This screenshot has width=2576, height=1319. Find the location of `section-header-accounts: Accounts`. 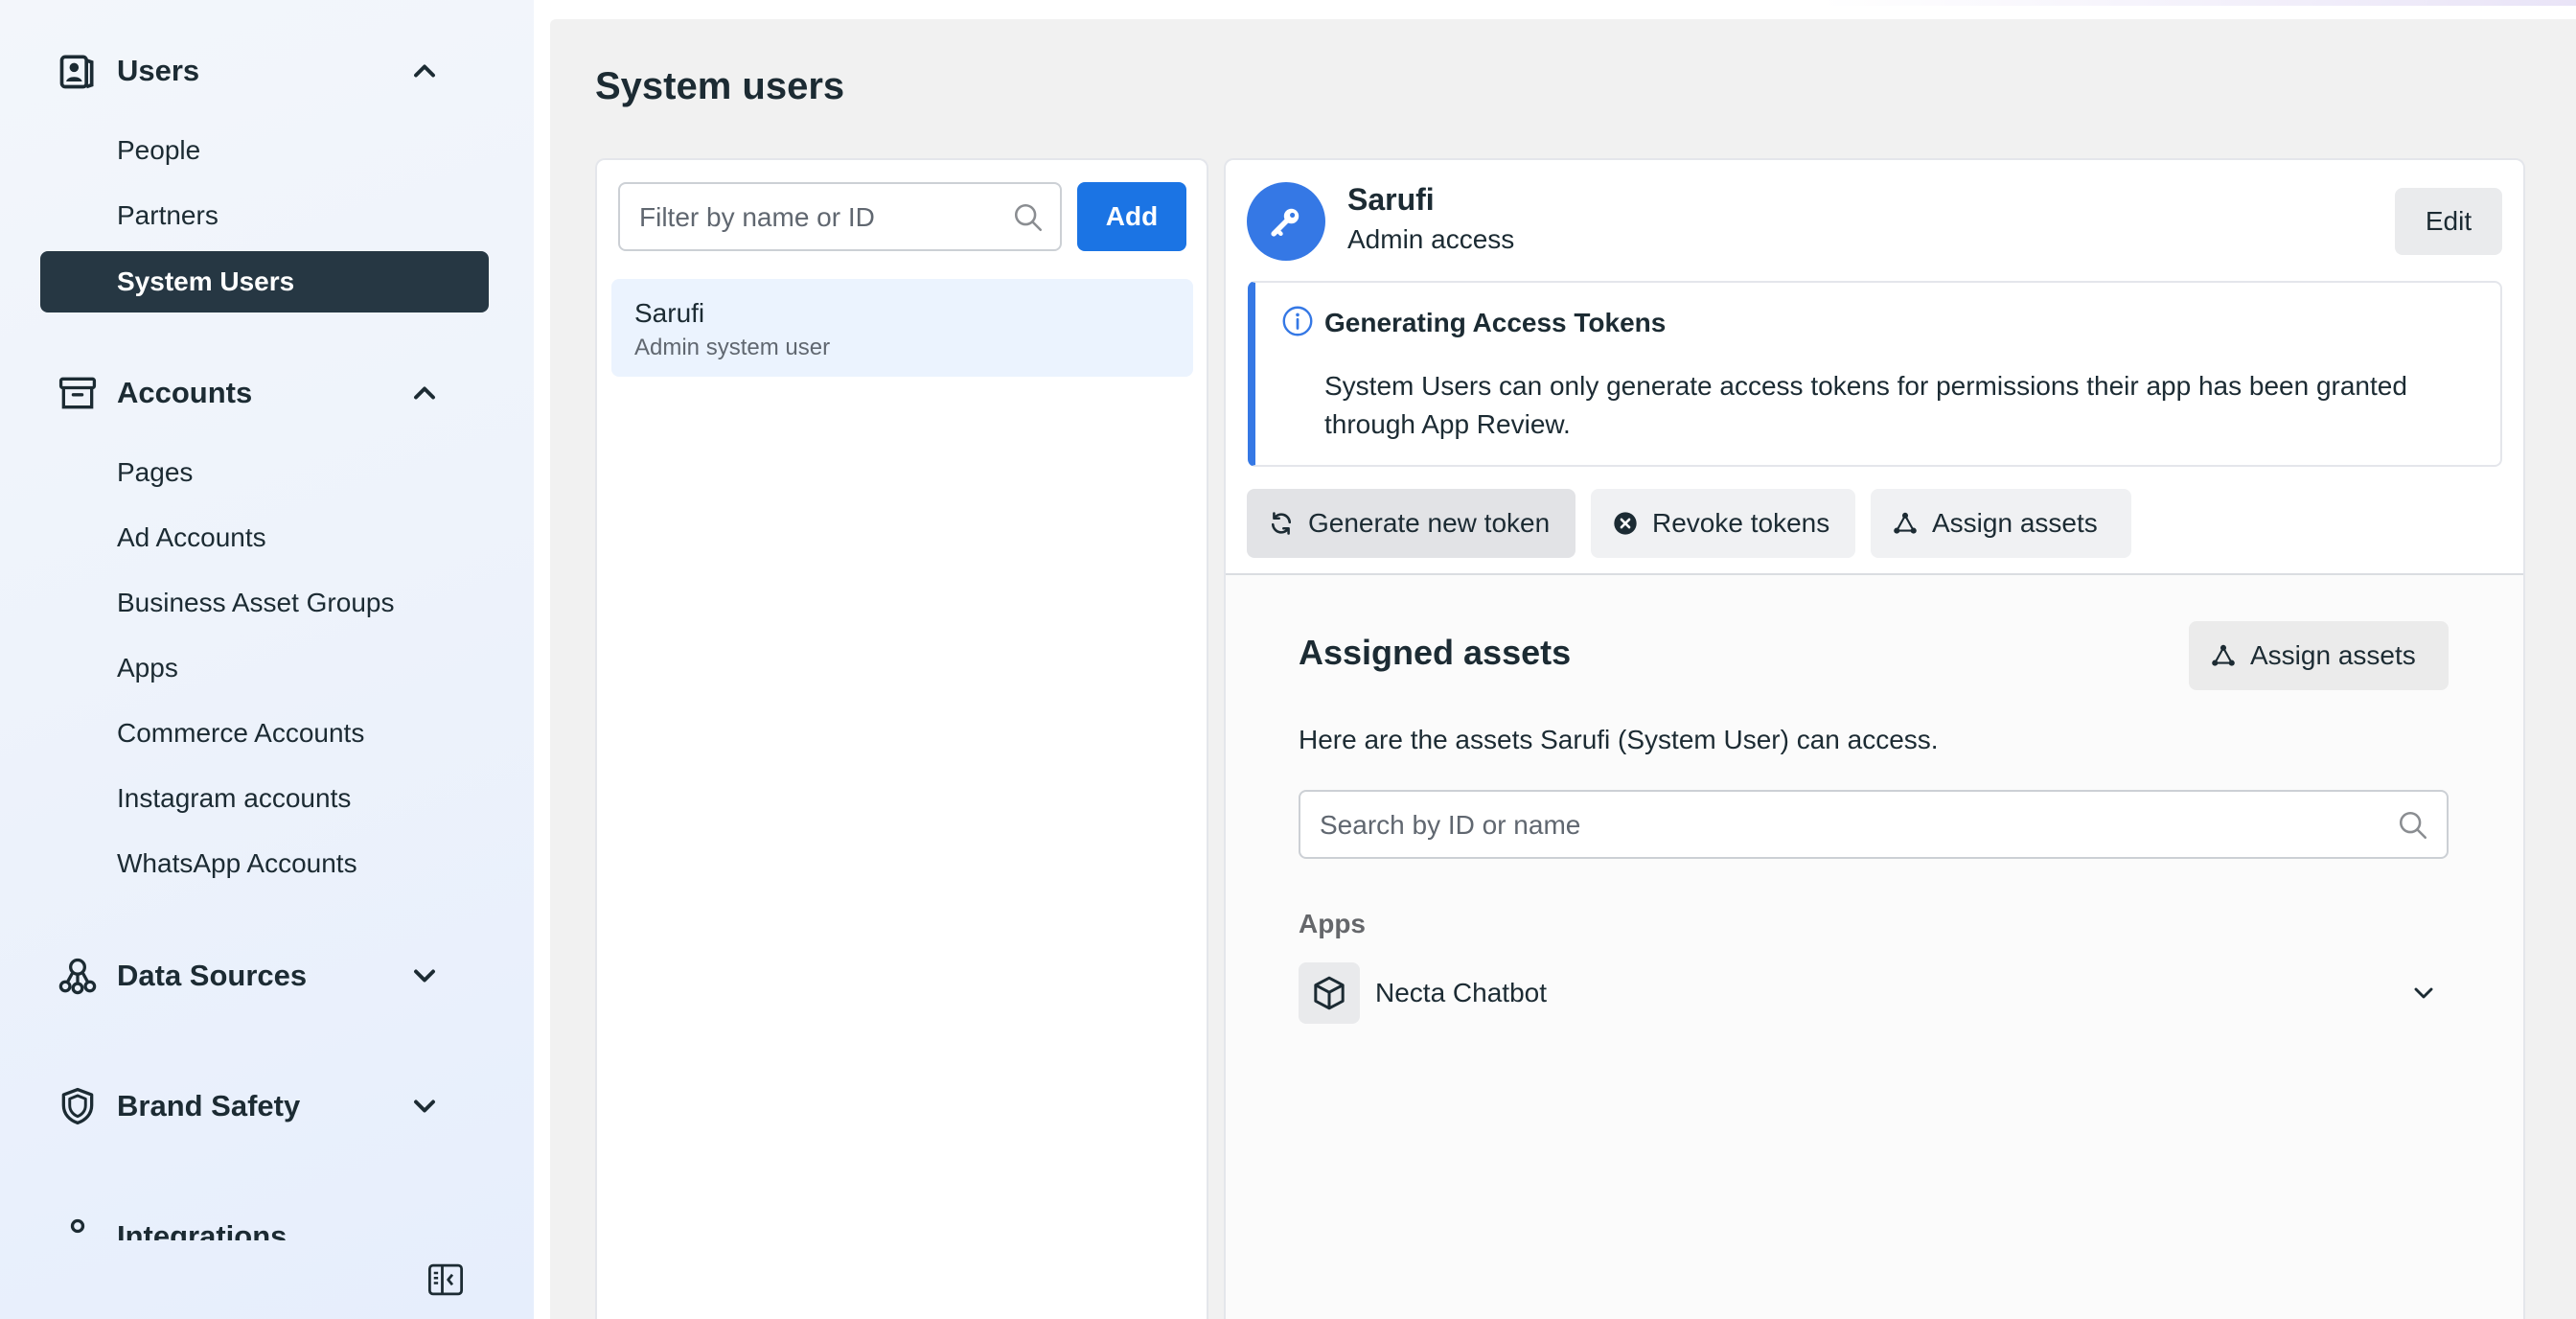

section-header-accounts: Accounts is located at coordinates (250, 394).